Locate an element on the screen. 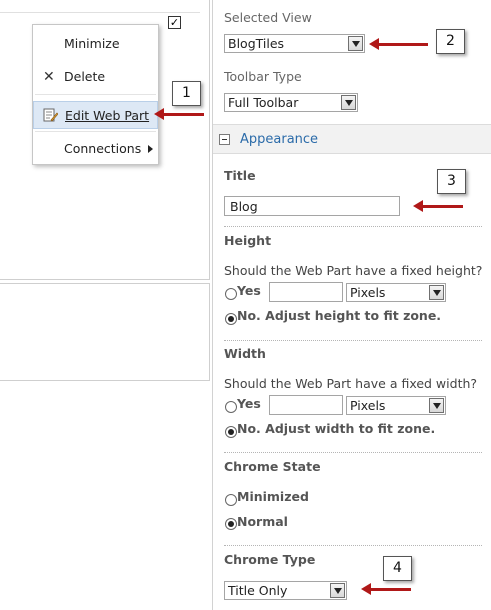 The width and height of the screenshot is (491, 610). web-part-title-bar-line is located at coordinates (100, 12).